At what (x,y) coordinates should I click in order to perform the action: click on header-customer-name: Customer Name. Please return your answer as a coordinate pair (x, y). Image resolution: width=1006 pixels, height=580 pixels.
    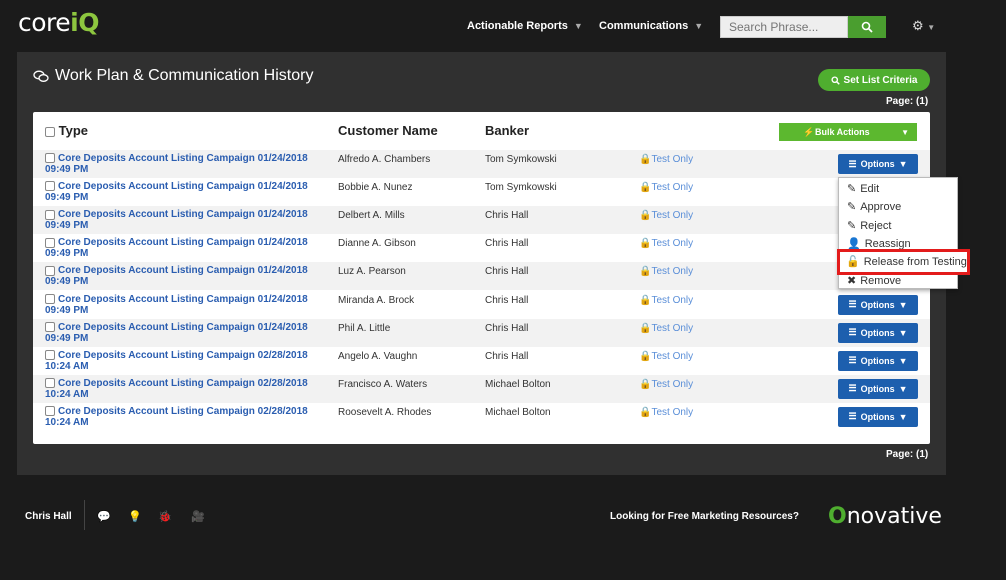
    Looking at the image, I should click on (388, 130).